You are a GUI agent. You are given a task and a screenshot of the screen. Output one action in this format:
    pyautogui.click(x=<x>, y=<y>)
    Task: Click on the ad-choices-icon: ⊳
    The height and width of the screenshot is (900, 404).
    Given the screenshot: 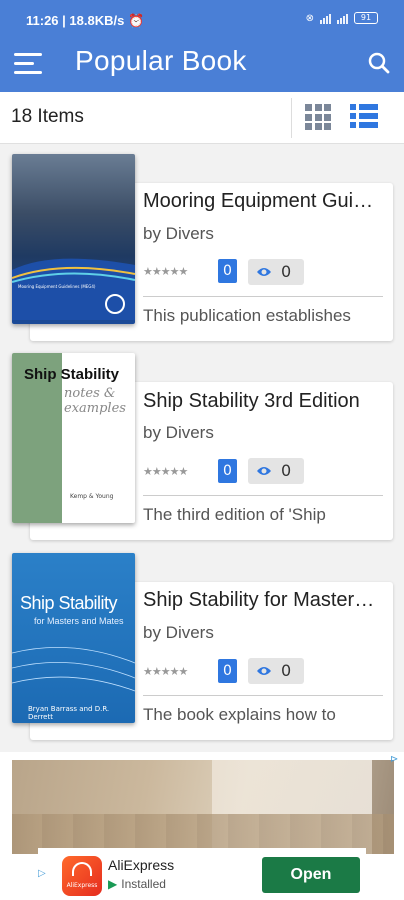 What is the action you would take?
    pyautogui.click(x=396, y=760)
    